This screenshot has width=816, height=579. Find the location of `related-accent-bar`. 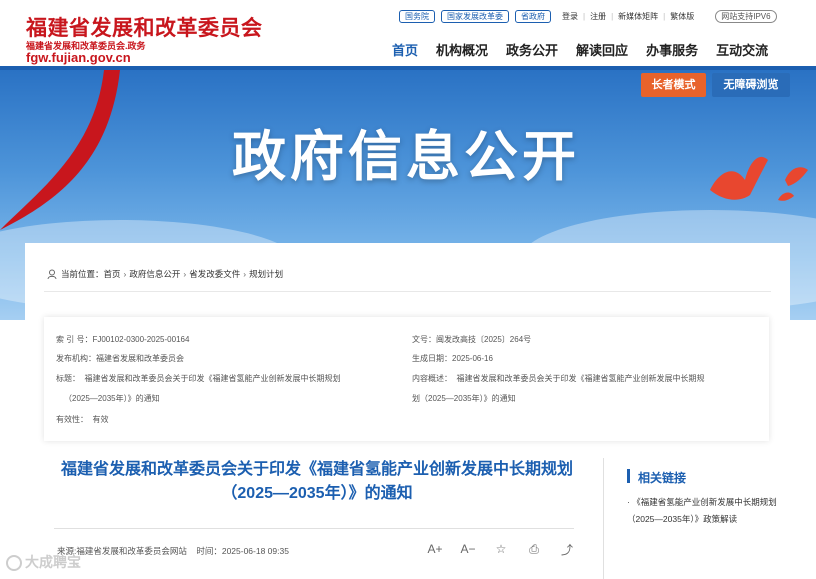

related-accent-bar is located at coordinates (628, 476).